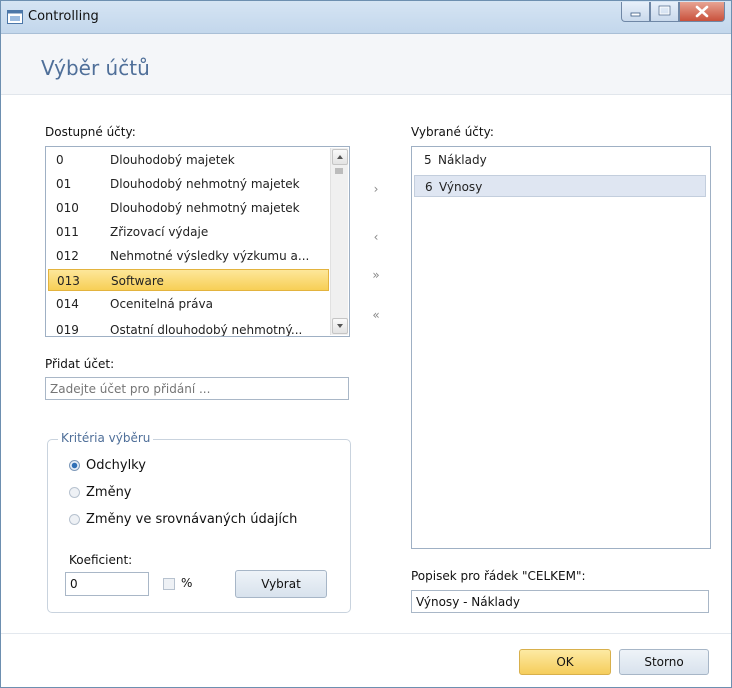 This screenshot has width=732, height=688. Describe the element at coordinates (63, 16) in the screenshot. I see `window-title: Controlling` at that location.